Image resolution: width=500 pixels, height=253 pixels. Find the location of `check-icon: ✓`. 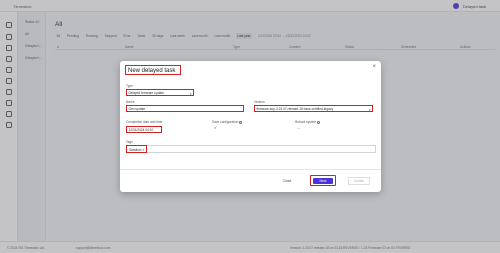

check-icon: ✓ is located at coordinates (215, 127).